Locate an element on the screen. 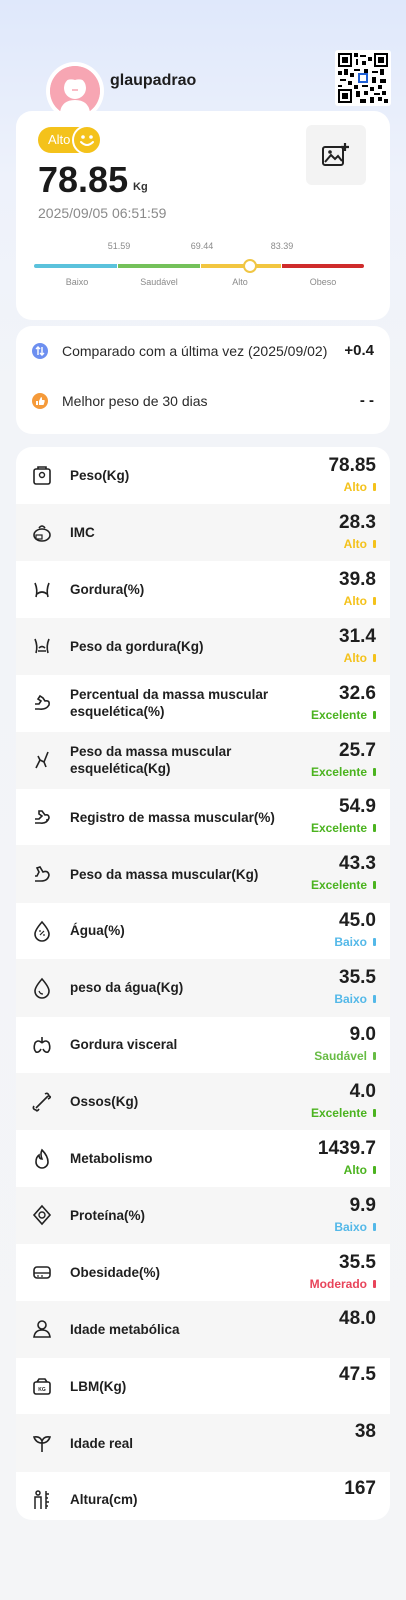 The width and height of the screenshot is (406, 1600). metric-label: Peso(Kg) is located at coordinates (100, 476).